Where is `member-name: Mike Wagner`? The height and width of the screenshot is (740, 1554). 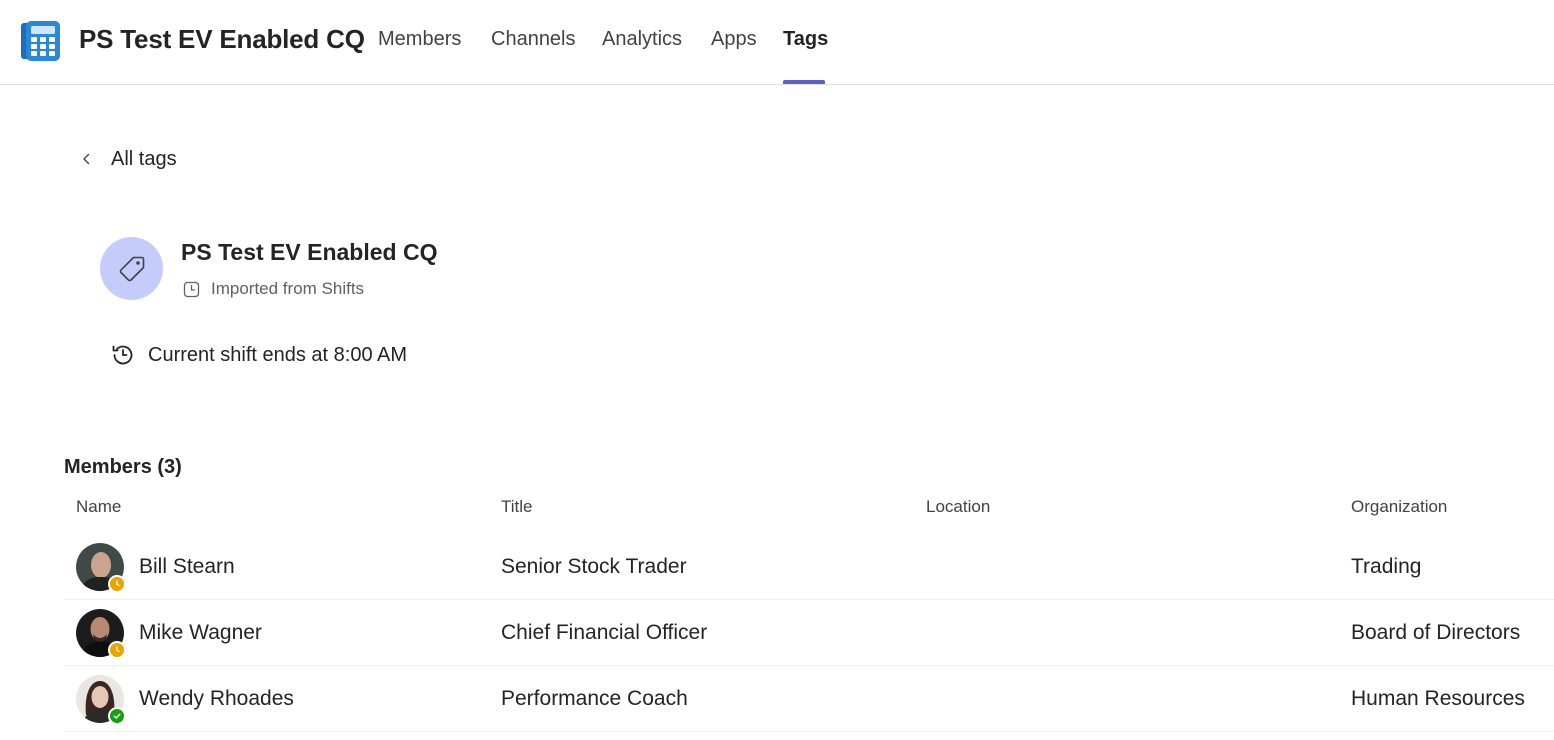
member-name: Mike Wagner is located at coordinates (200, 633).